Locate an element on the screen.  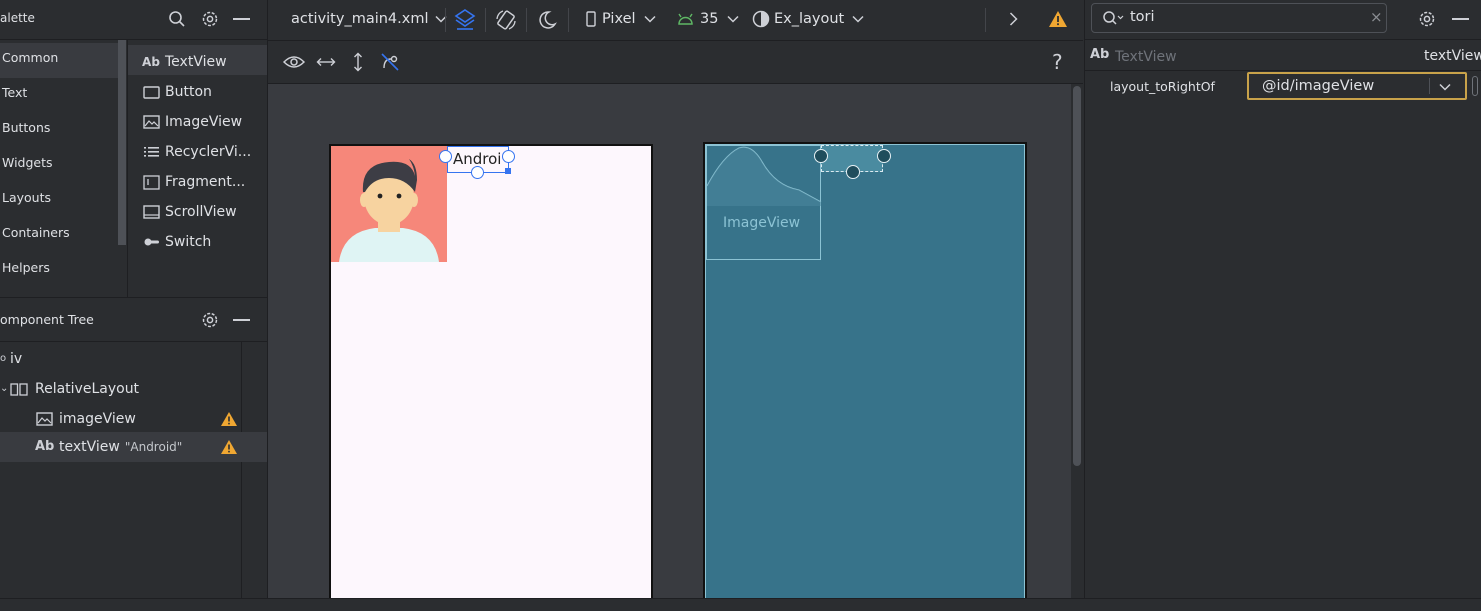
recyclerview-icon is located at coordinates (151, 152).